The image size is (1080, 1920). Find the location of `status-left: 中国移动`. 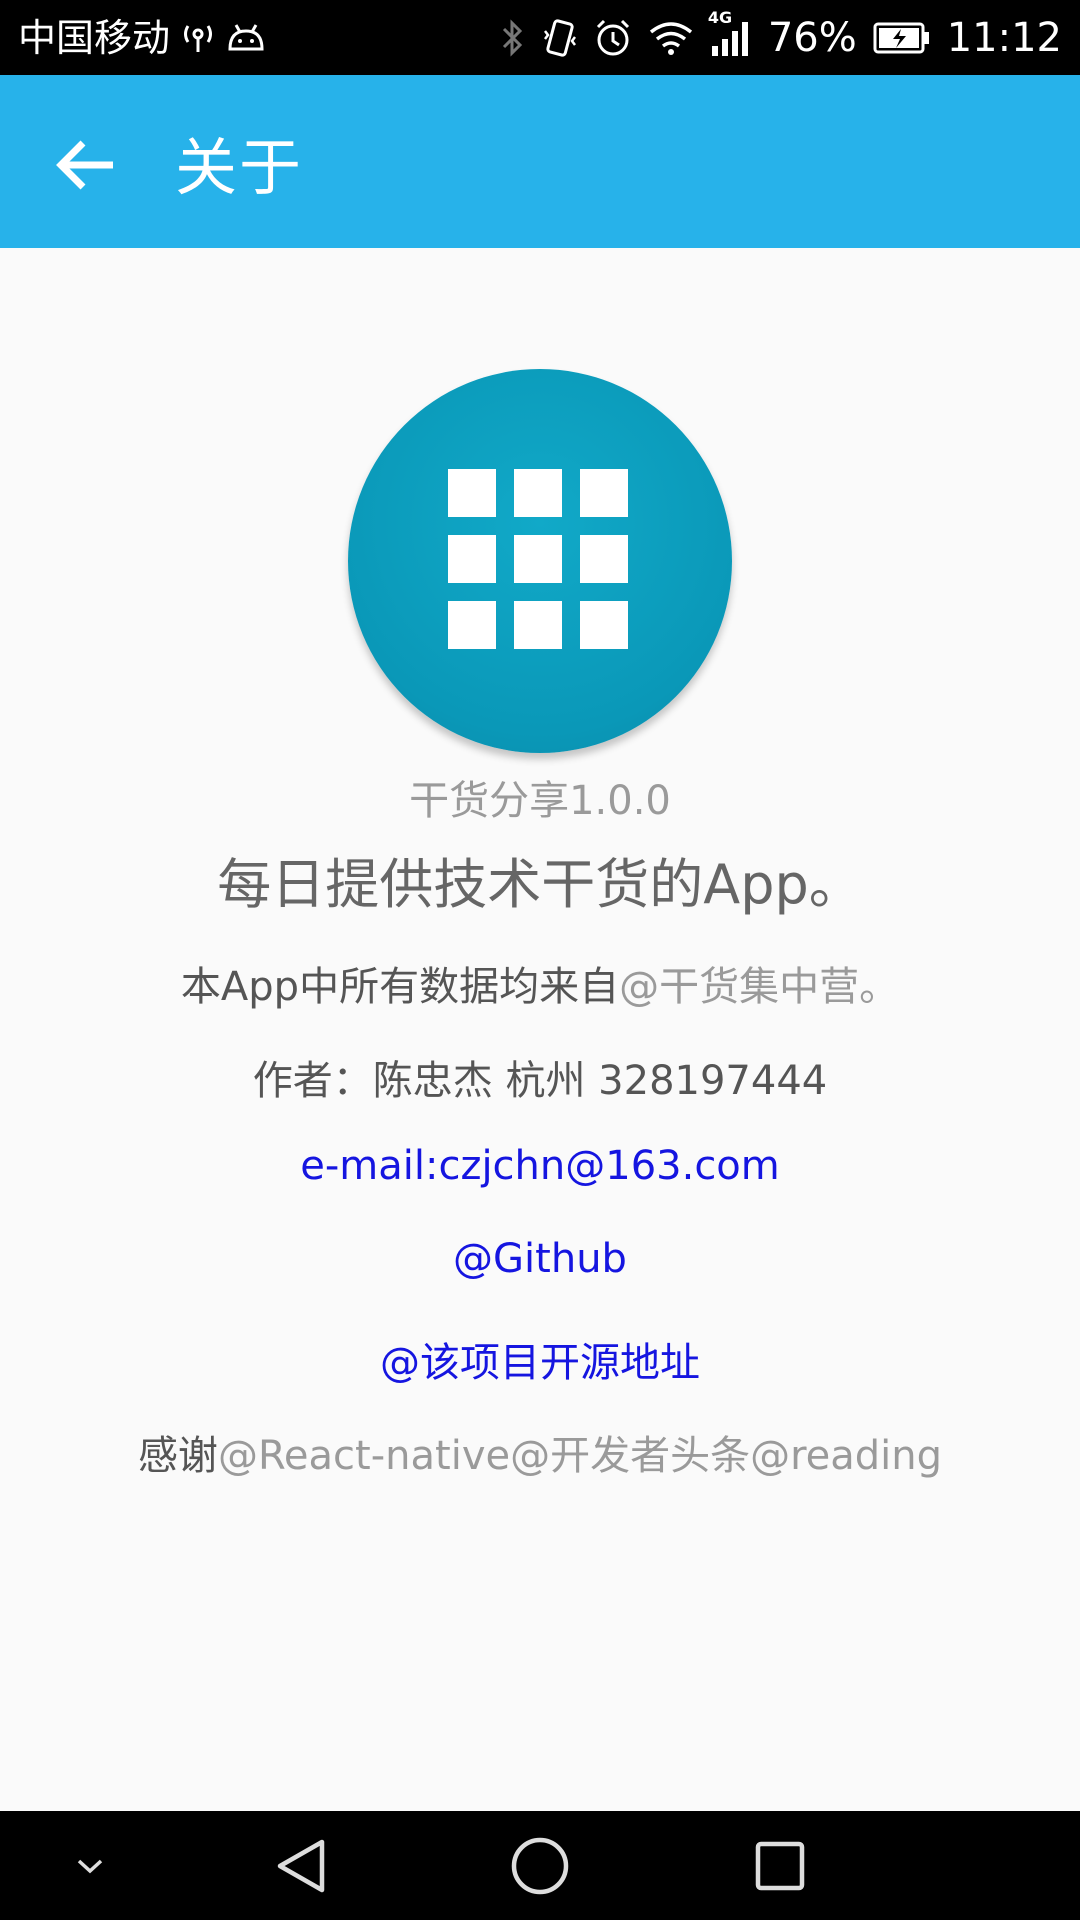

status-left: 中国移动 is located at coordinates (142, 37).